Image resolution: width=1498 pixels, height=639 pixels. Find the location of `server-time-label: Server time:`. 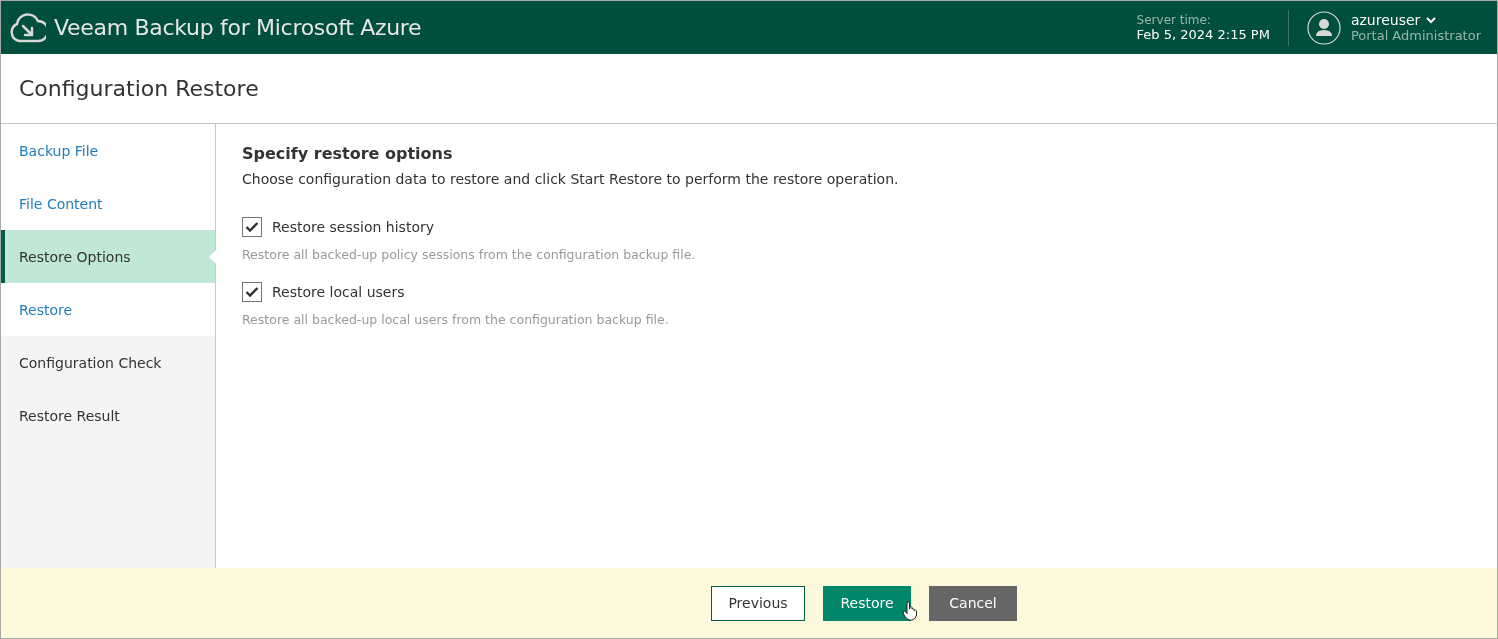

server-time-label: Server time: is located at coordinates (1174, 20).